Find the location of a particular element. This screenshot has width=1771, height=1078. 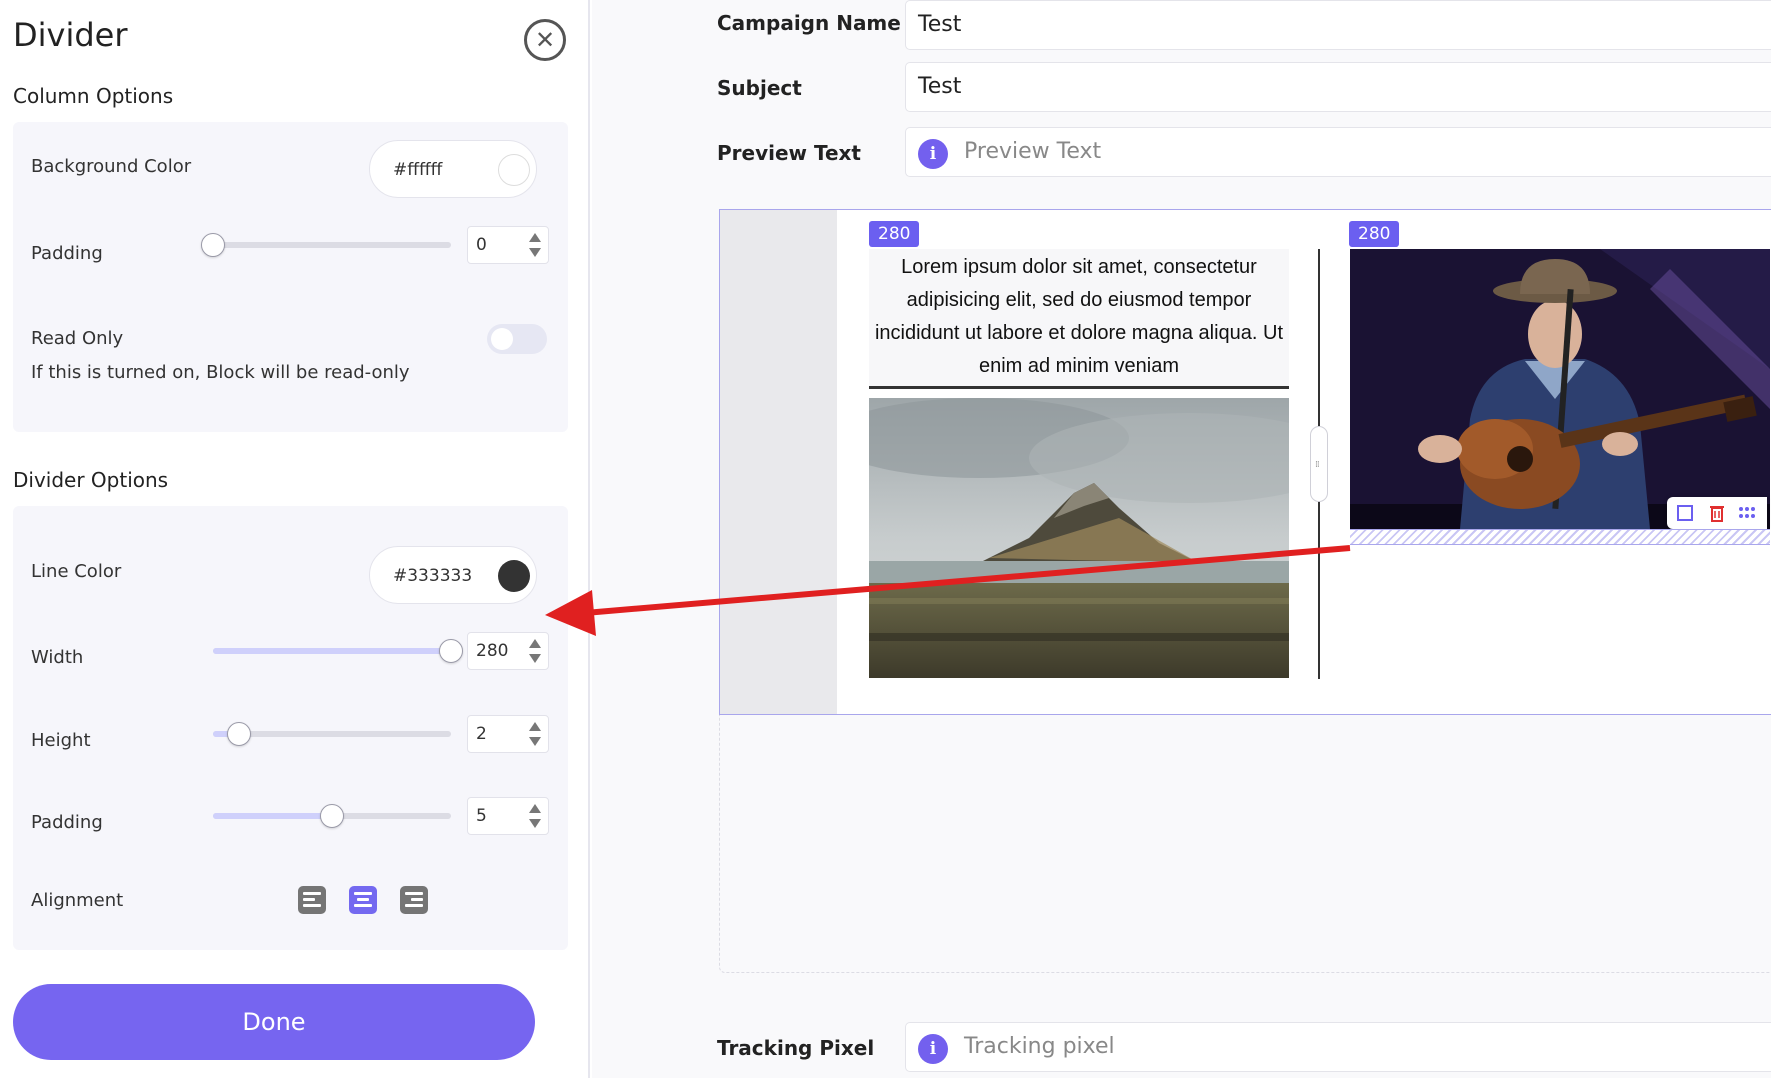

height-value: 2 is located at coordinates (481, 734).